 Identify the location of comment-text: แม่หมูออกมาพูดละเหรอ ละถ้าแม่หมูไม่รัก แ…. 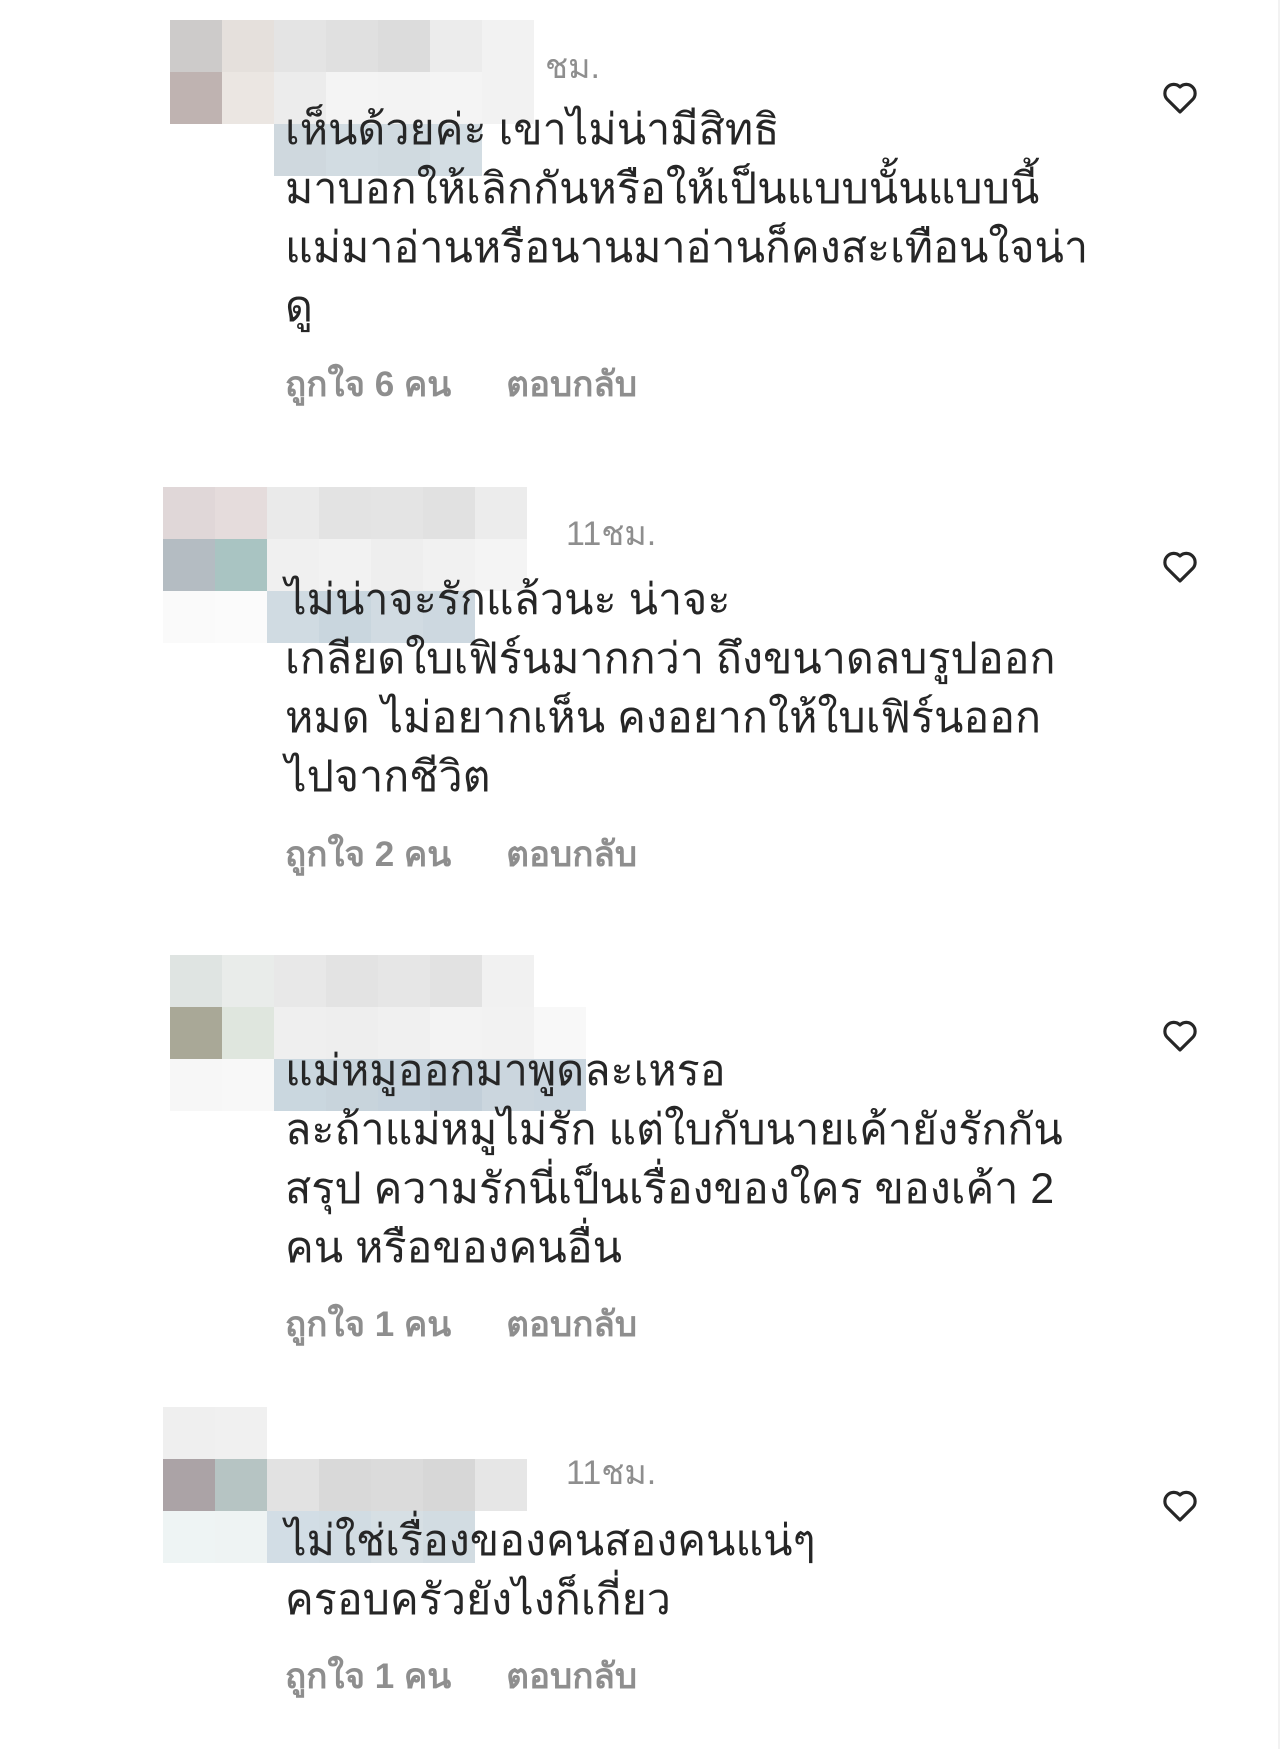
(674, 1159).